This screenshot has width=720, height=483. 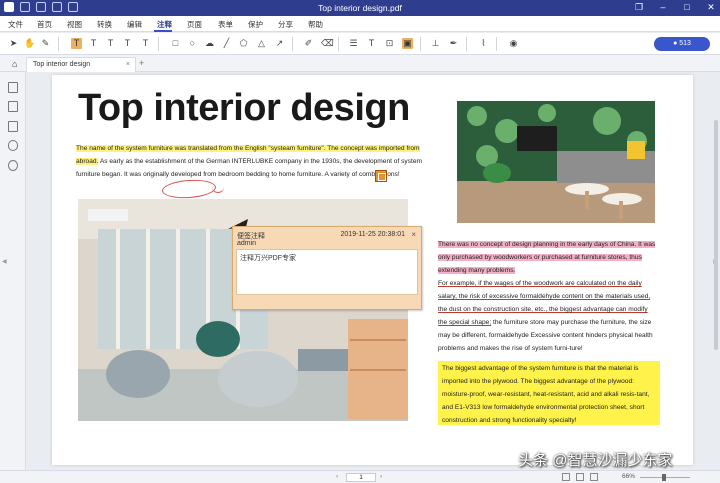 What do you see at coordinates (675, 43) in the screenshot?
I see `user-icon: ●` at bounding box center [675, 43].